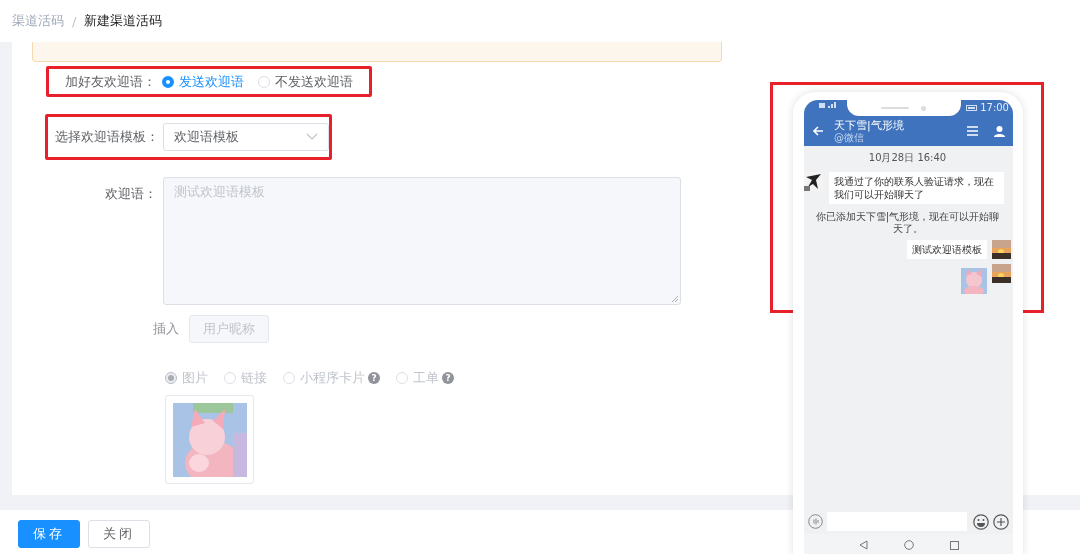 The width and height of the screenshot is (1080, 554). Describe the element at coordinates (674, 298) in the screenshot. I see `resize-handle-icon` at that location.